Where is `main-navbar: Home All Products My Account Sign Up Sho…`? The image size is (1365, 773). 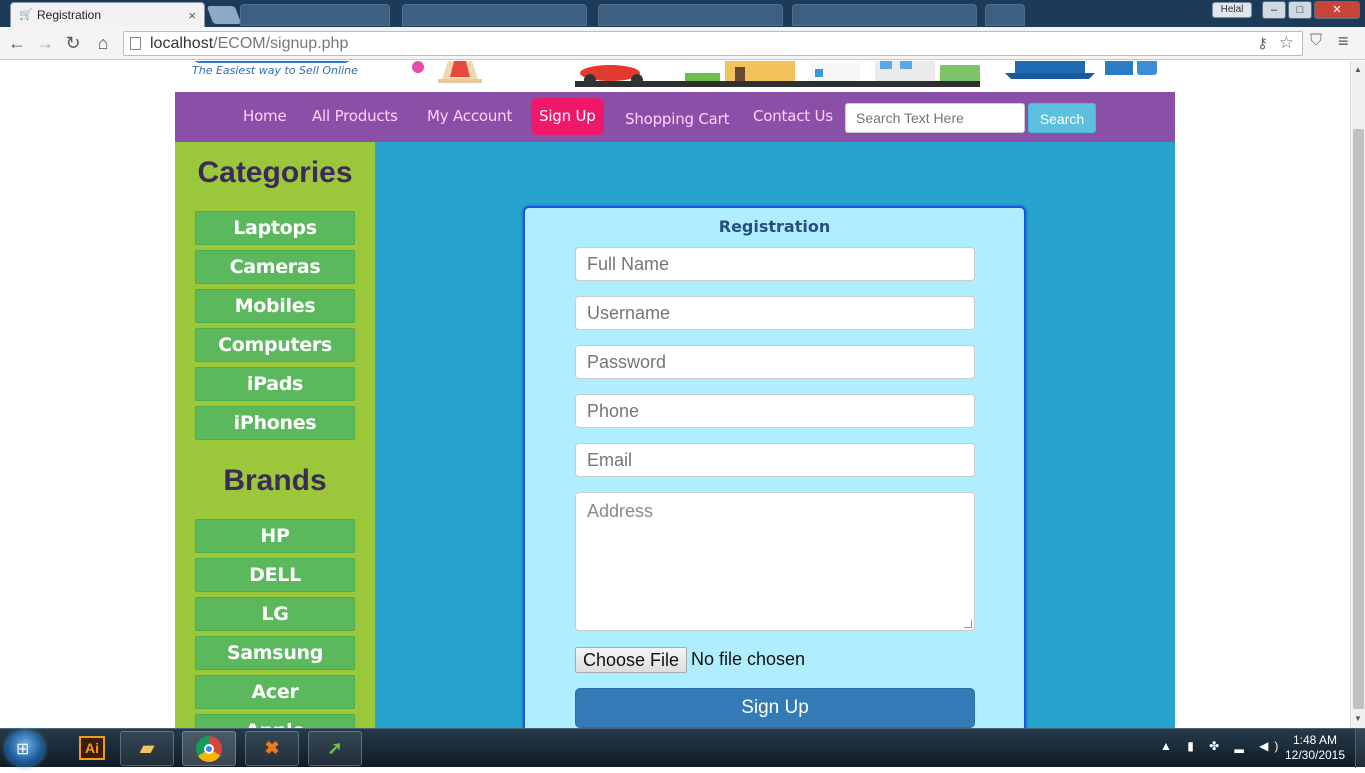 main-navbar: Home All Products My Account Sign Up Sho… is located at coordinates (675, 117).